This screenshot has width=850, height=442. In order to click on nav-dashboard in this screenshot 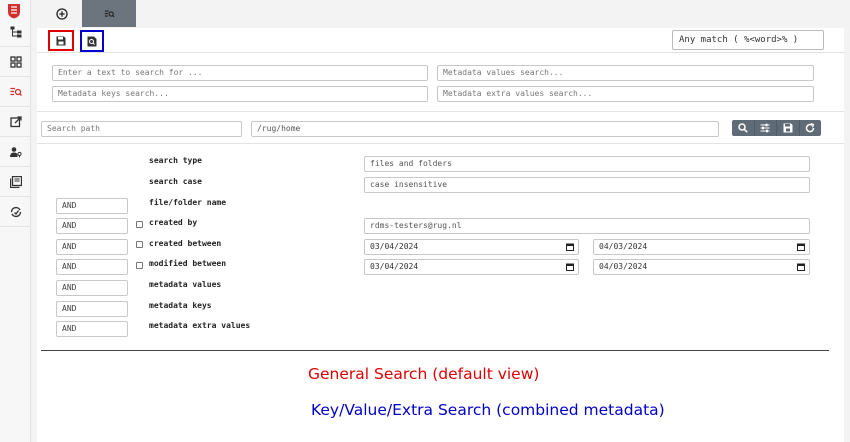, I will do `click(15, 62)`.